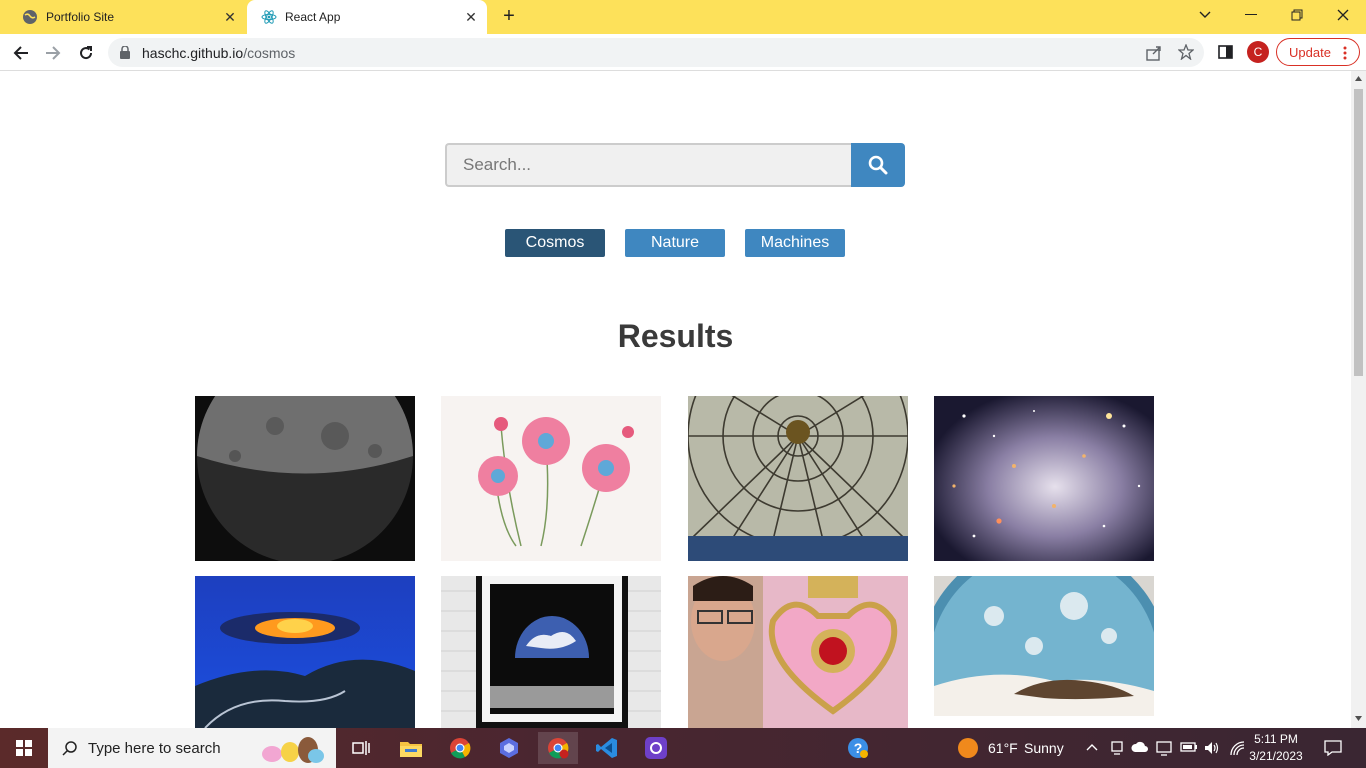  I want to click on globe-icon, so click(30, 17).